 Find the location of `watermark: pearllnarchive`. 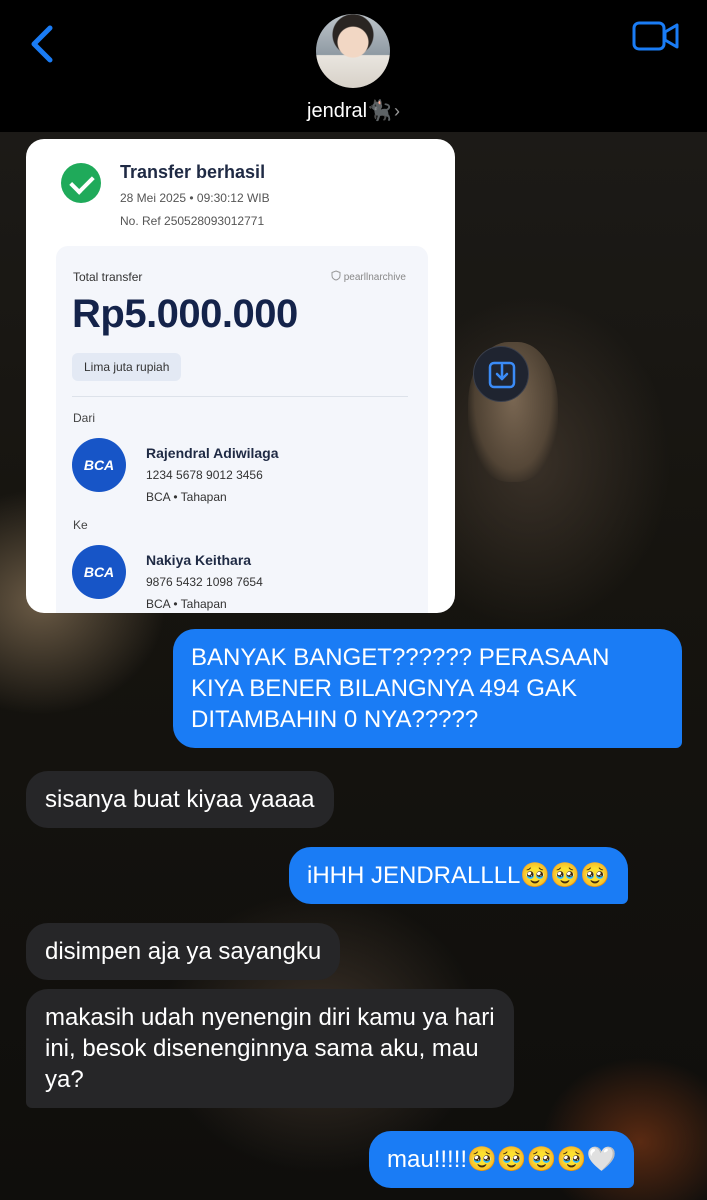

watermark: pearllnarchive is located at coordinates (368, 276).